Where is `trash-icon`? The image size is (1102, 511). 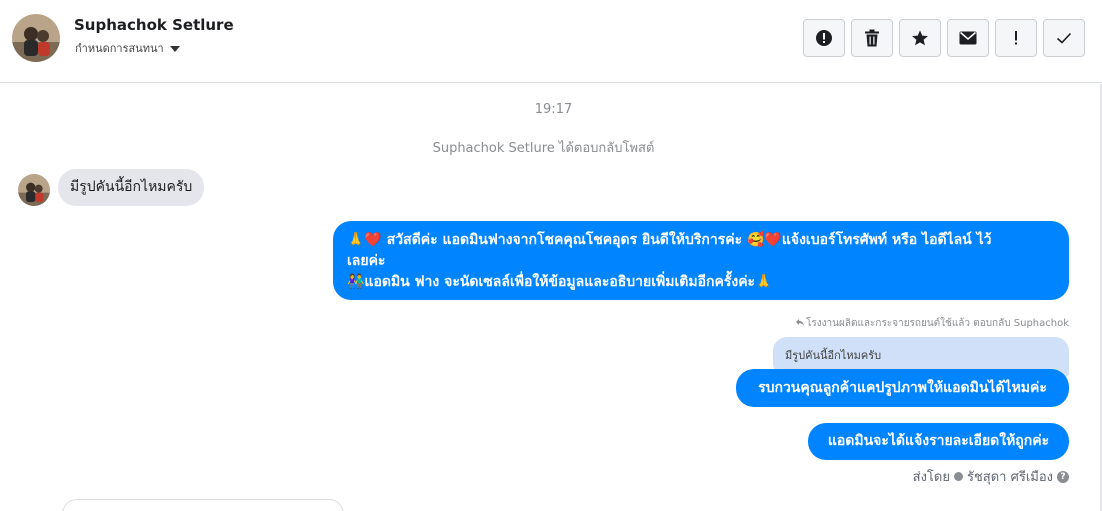 trash-icon is located at coordinates (872, 38).